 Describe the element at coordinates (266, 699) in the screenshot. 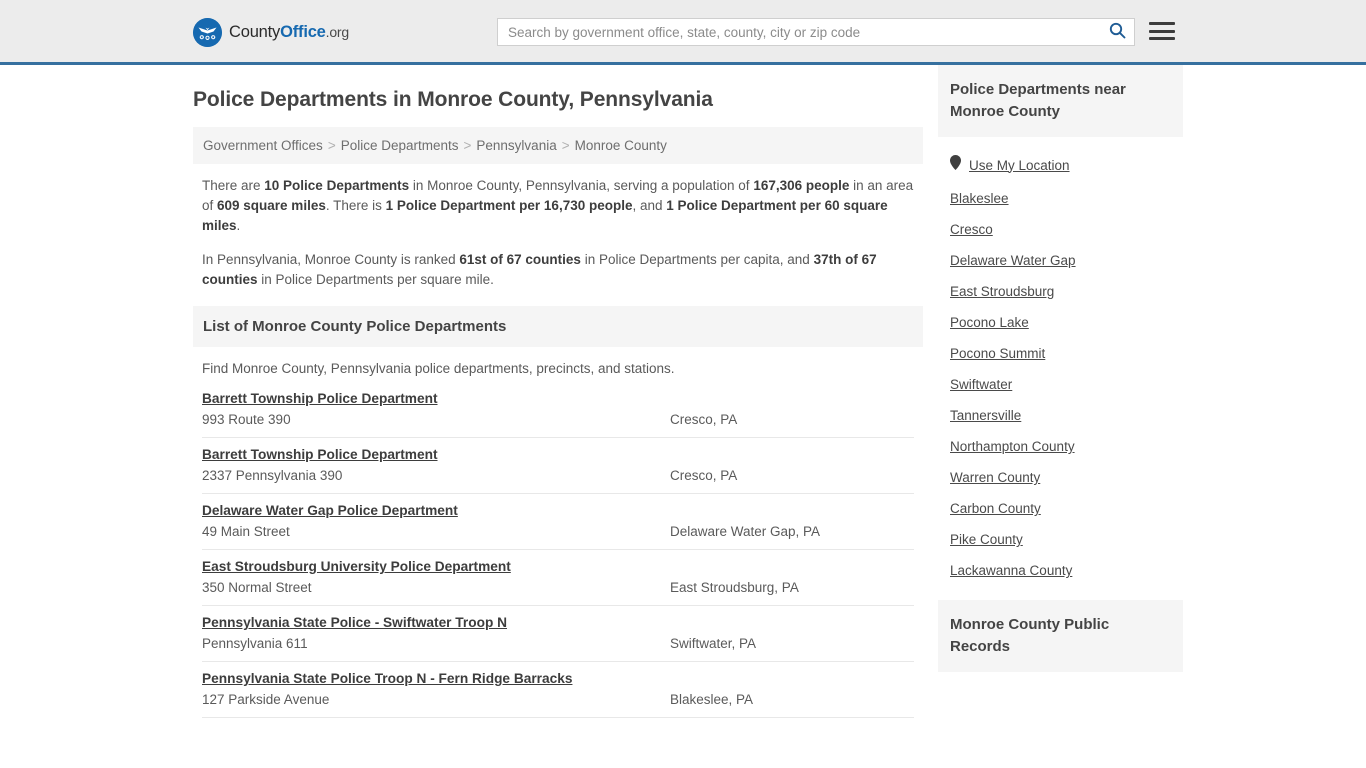

I see `listing-address: 127 Parkside Avenue` at that location.